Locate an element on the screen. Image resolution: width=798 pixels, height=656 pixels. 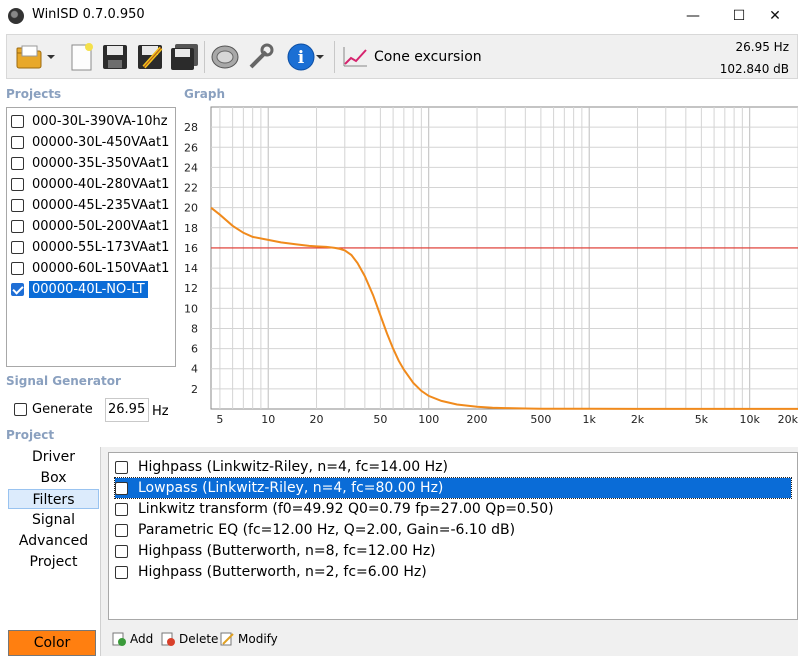
driver-icon is located at coordinates (225, 57).